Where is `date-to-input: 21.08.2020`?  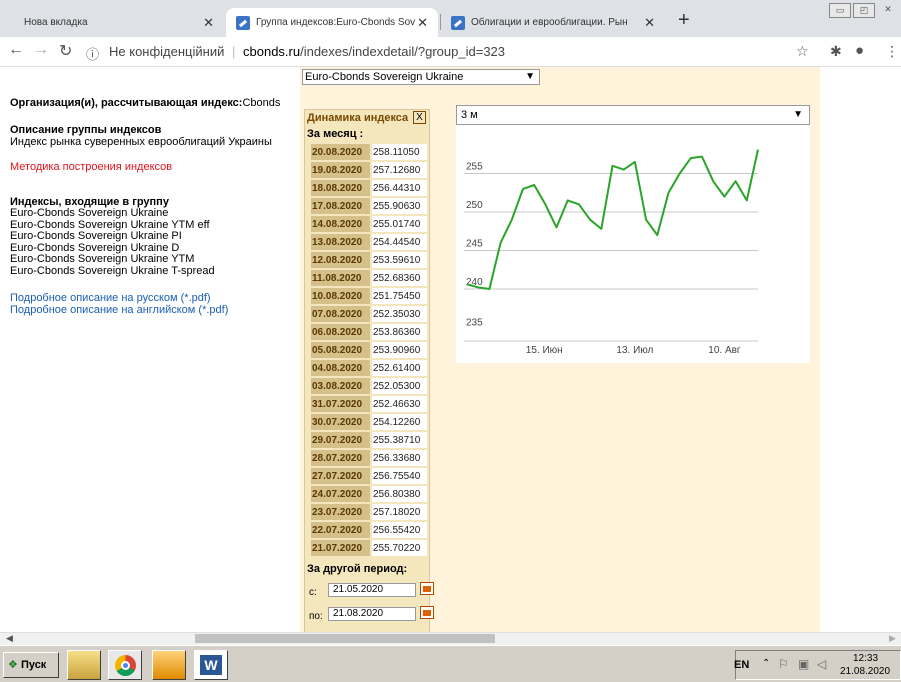
date-to-input: 21.08.2020 is located at coordinates (372, 614).